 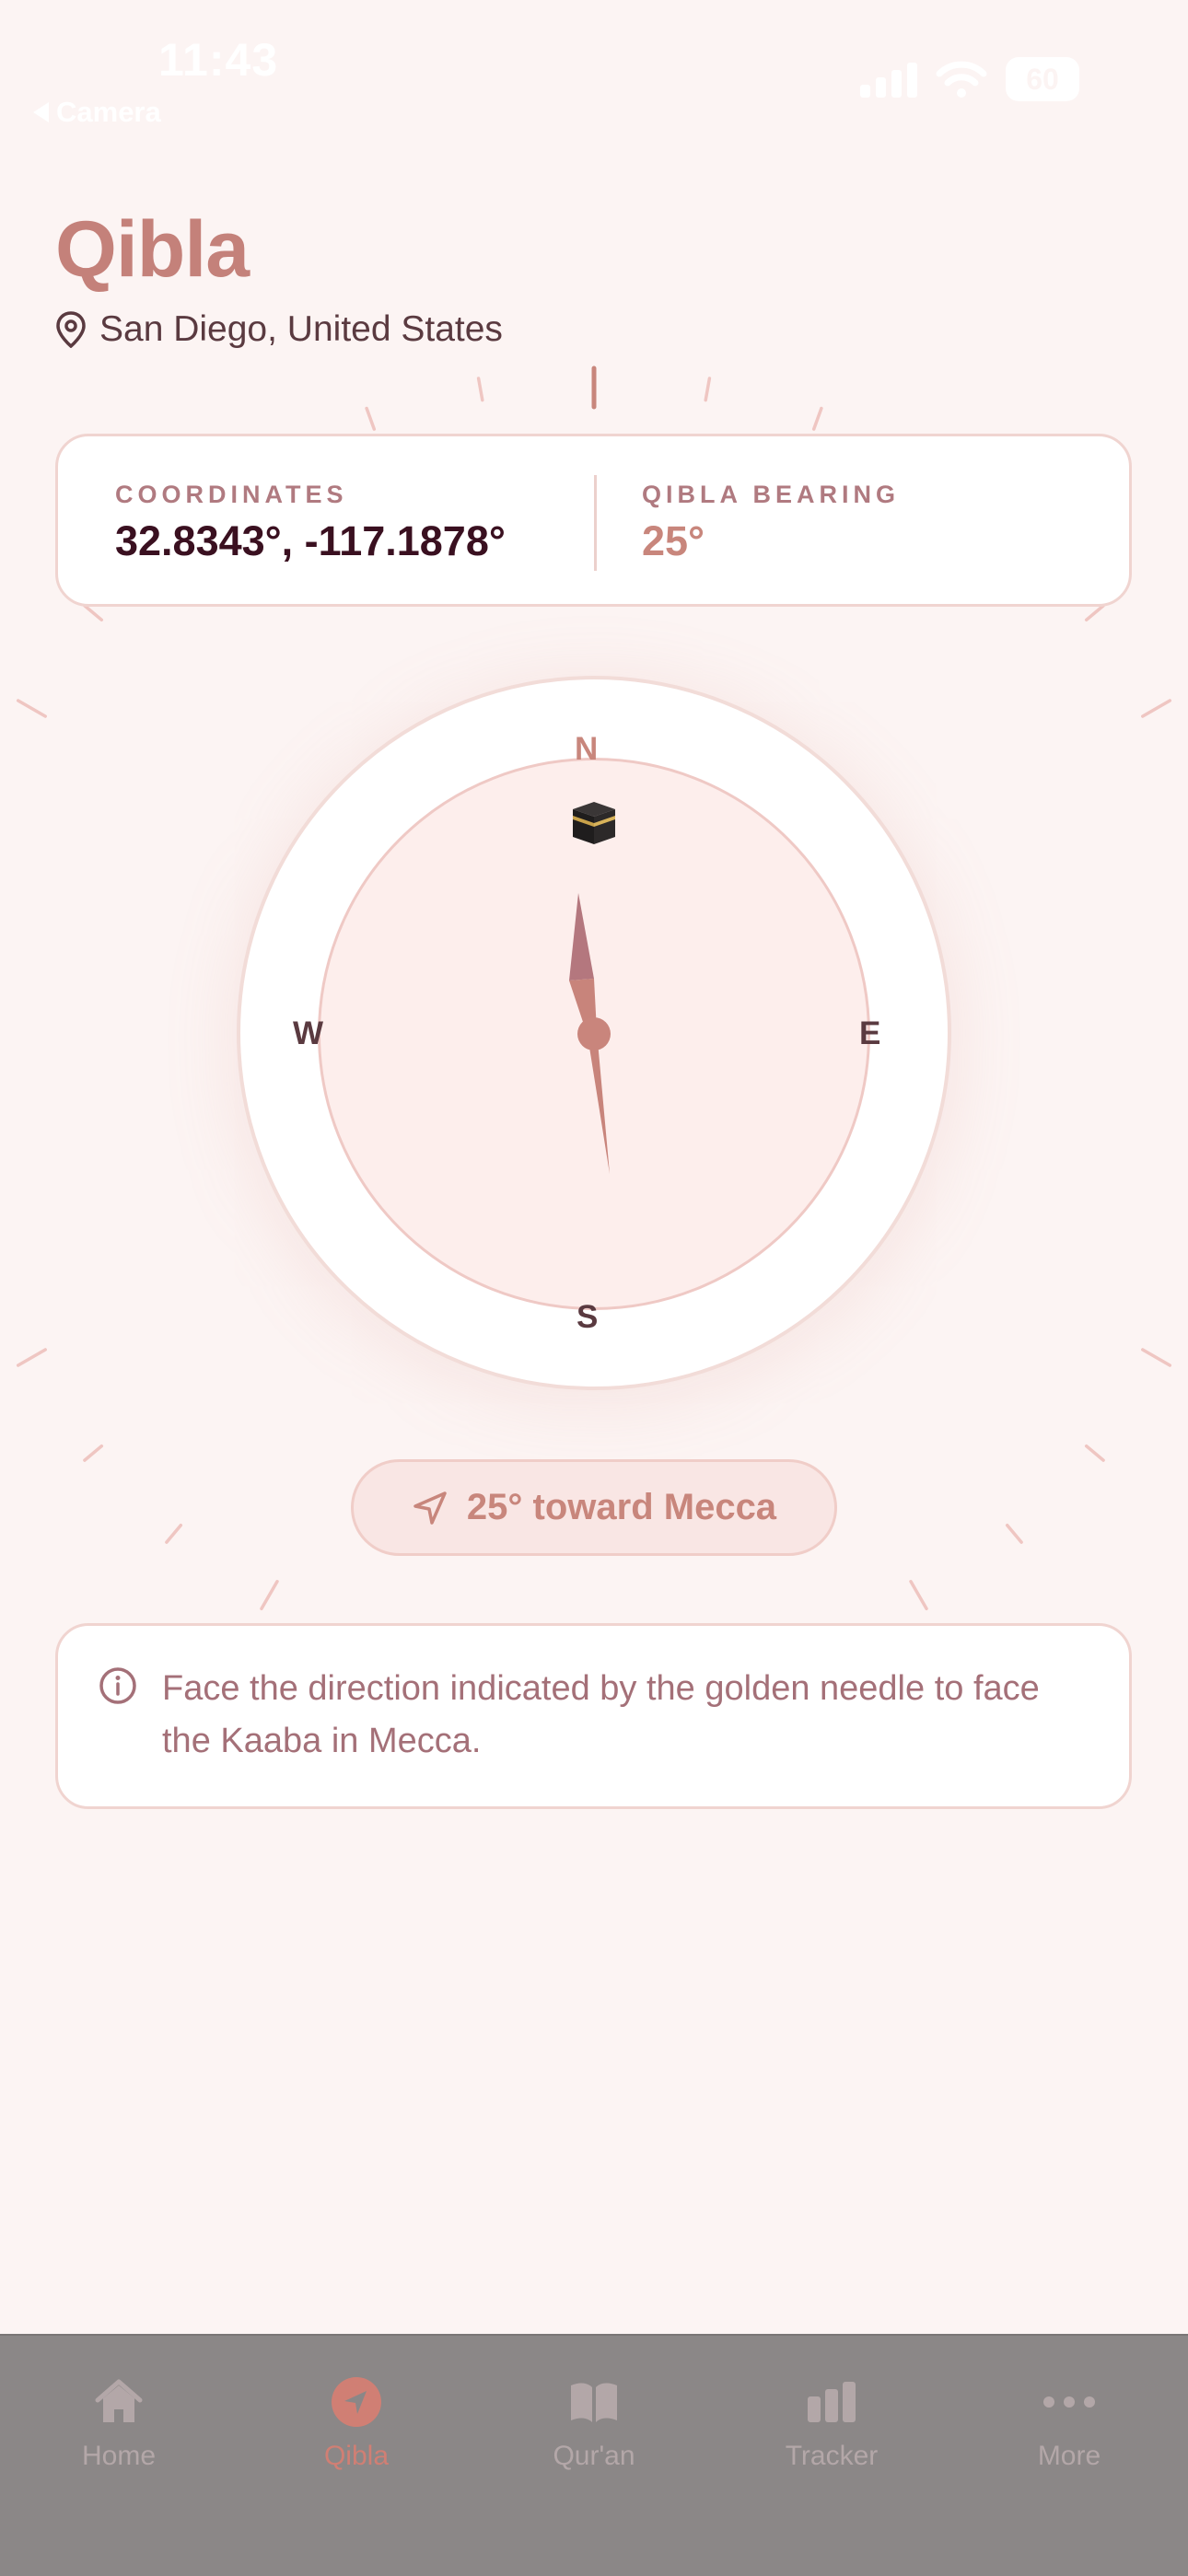 I want to click on bar-chart-icon, so click(x=831, y=2402).